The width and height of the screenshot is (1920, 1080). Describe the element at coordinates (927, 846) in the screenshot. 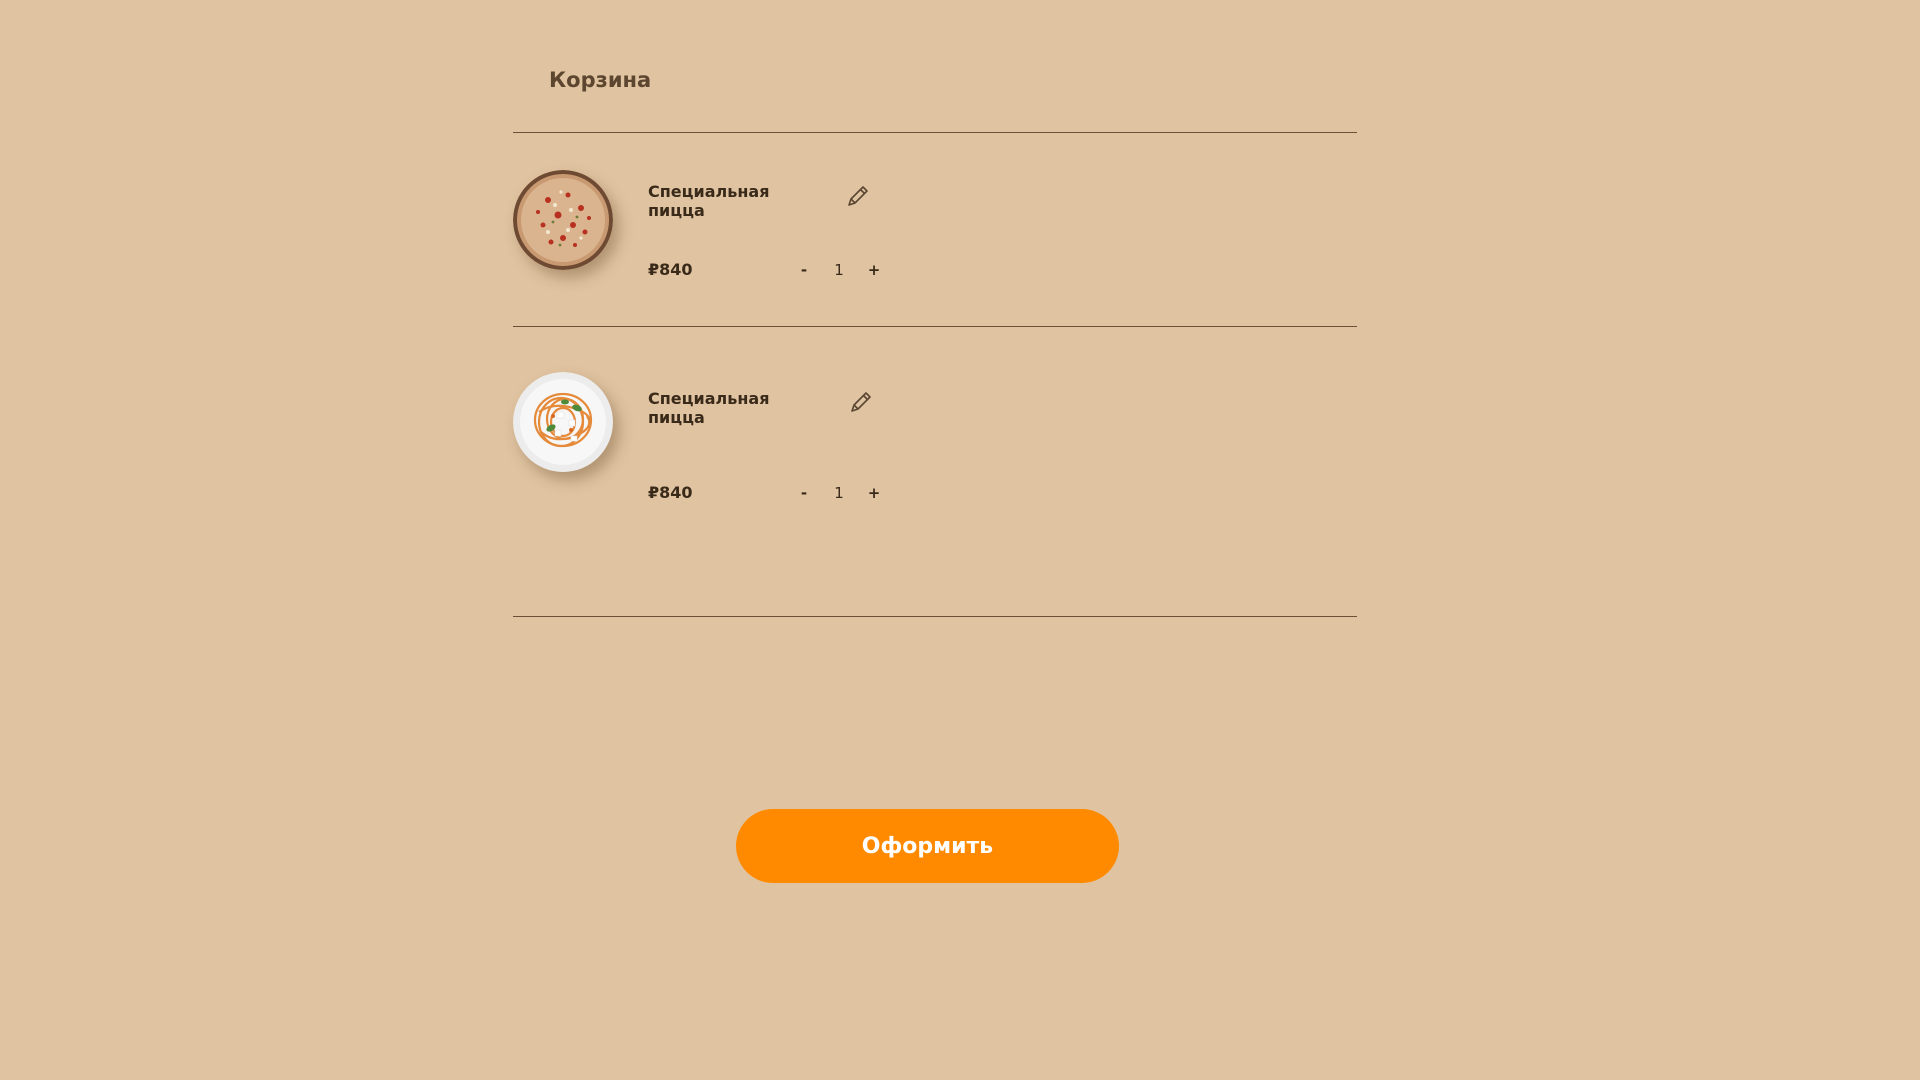

I see `checkout-button: Оформить` at that location.